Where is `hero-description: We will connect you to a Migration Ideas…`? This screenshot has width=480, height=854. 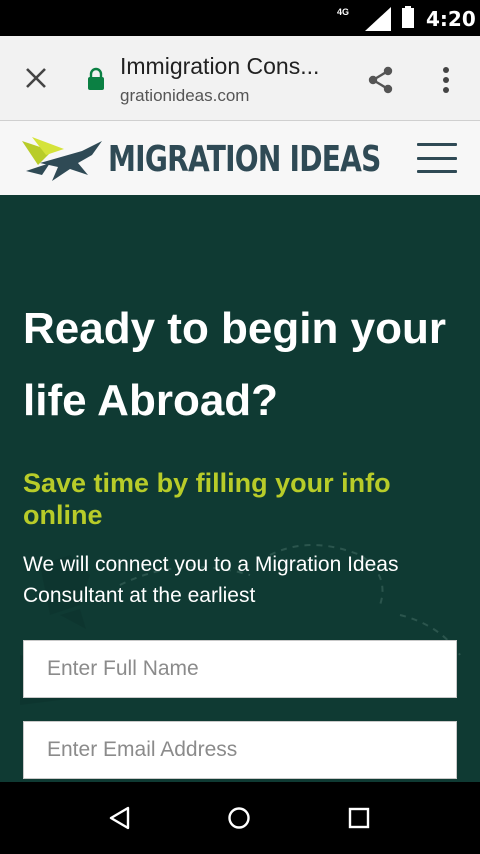
hero-description: We will connect you to a Migration Ideas… is located at coordinates (211, 580).